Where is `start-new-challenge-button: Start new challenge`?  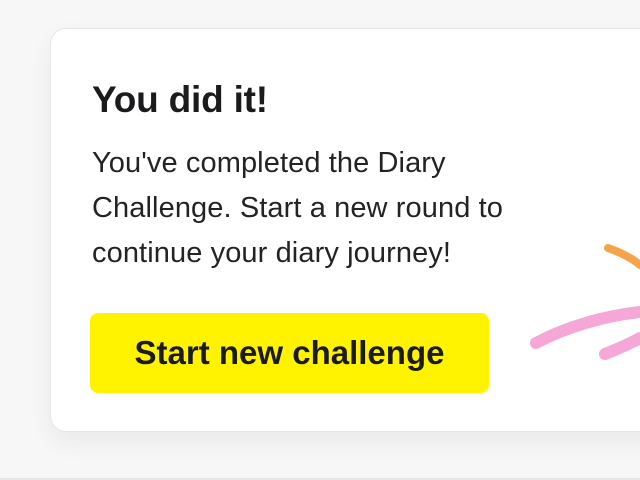
start-new-challenge-button: Start new challenge is located at coordinates (289, 353).